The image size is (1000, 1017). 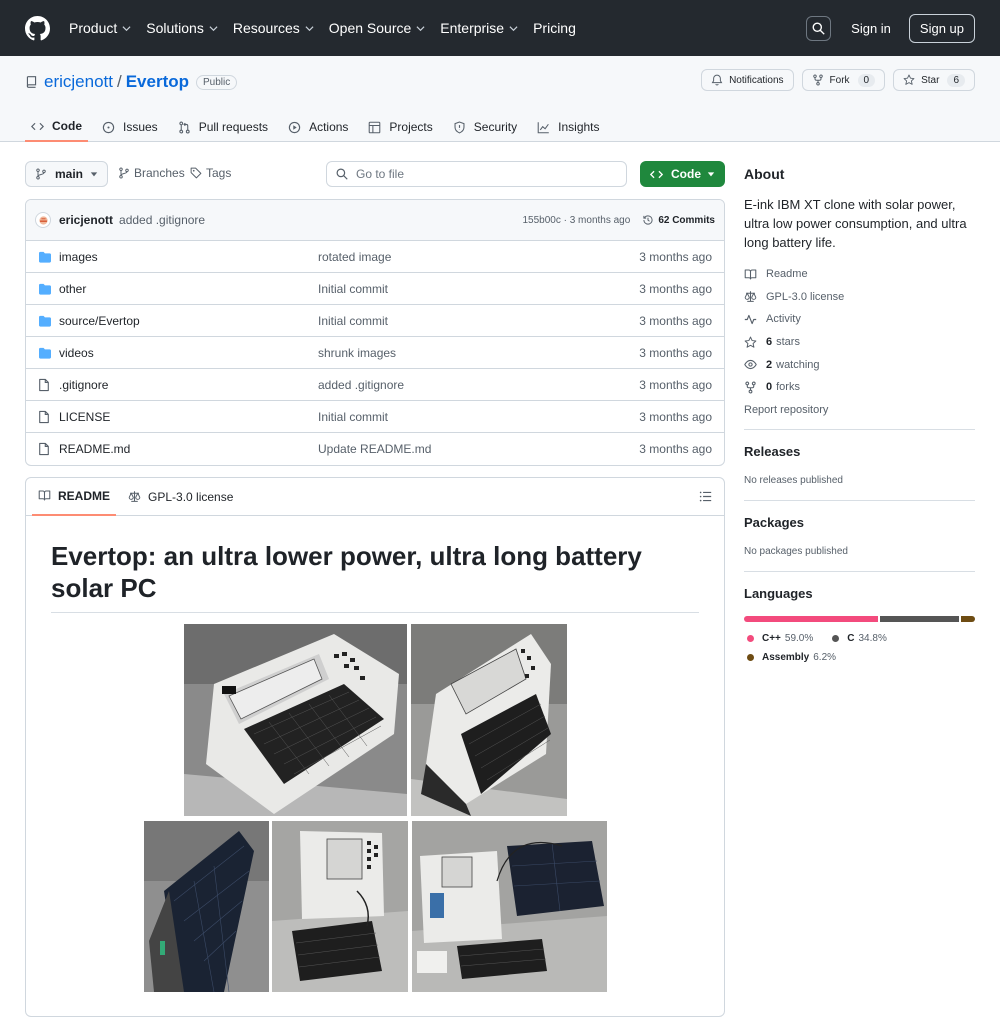 What do you see at coordinates (772, 451) in the screenshot?
I see `releases-title: Releases` at bounding box center [772, 451].